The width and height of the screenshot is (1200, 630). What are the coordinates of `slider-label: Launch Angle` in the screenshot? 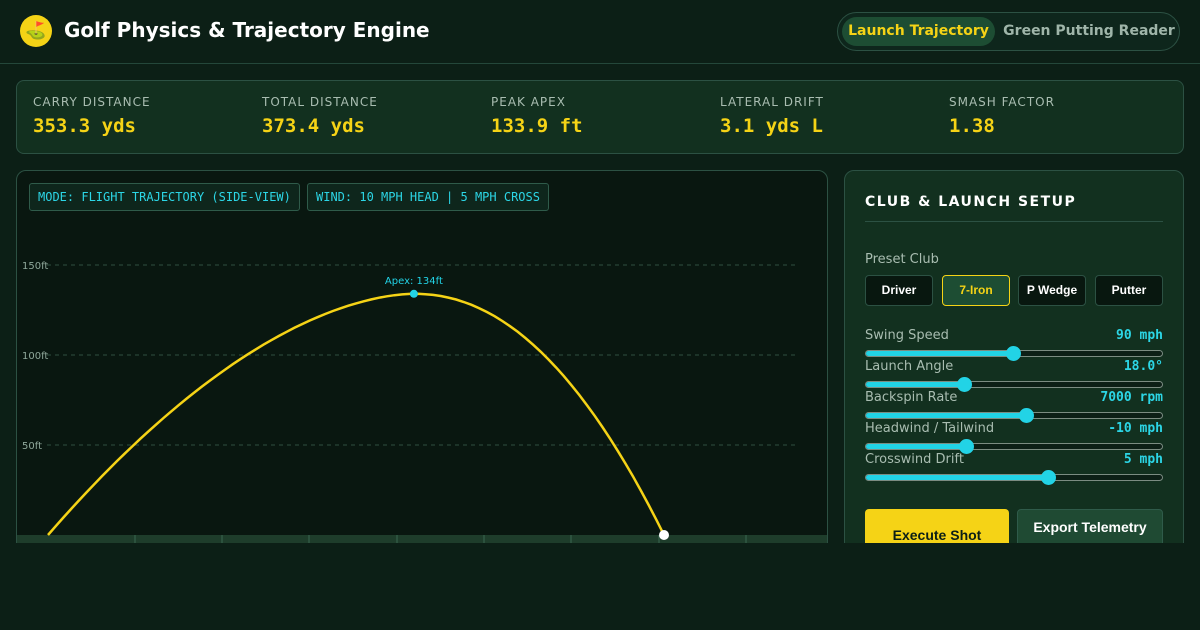 It's located at (909, 366).